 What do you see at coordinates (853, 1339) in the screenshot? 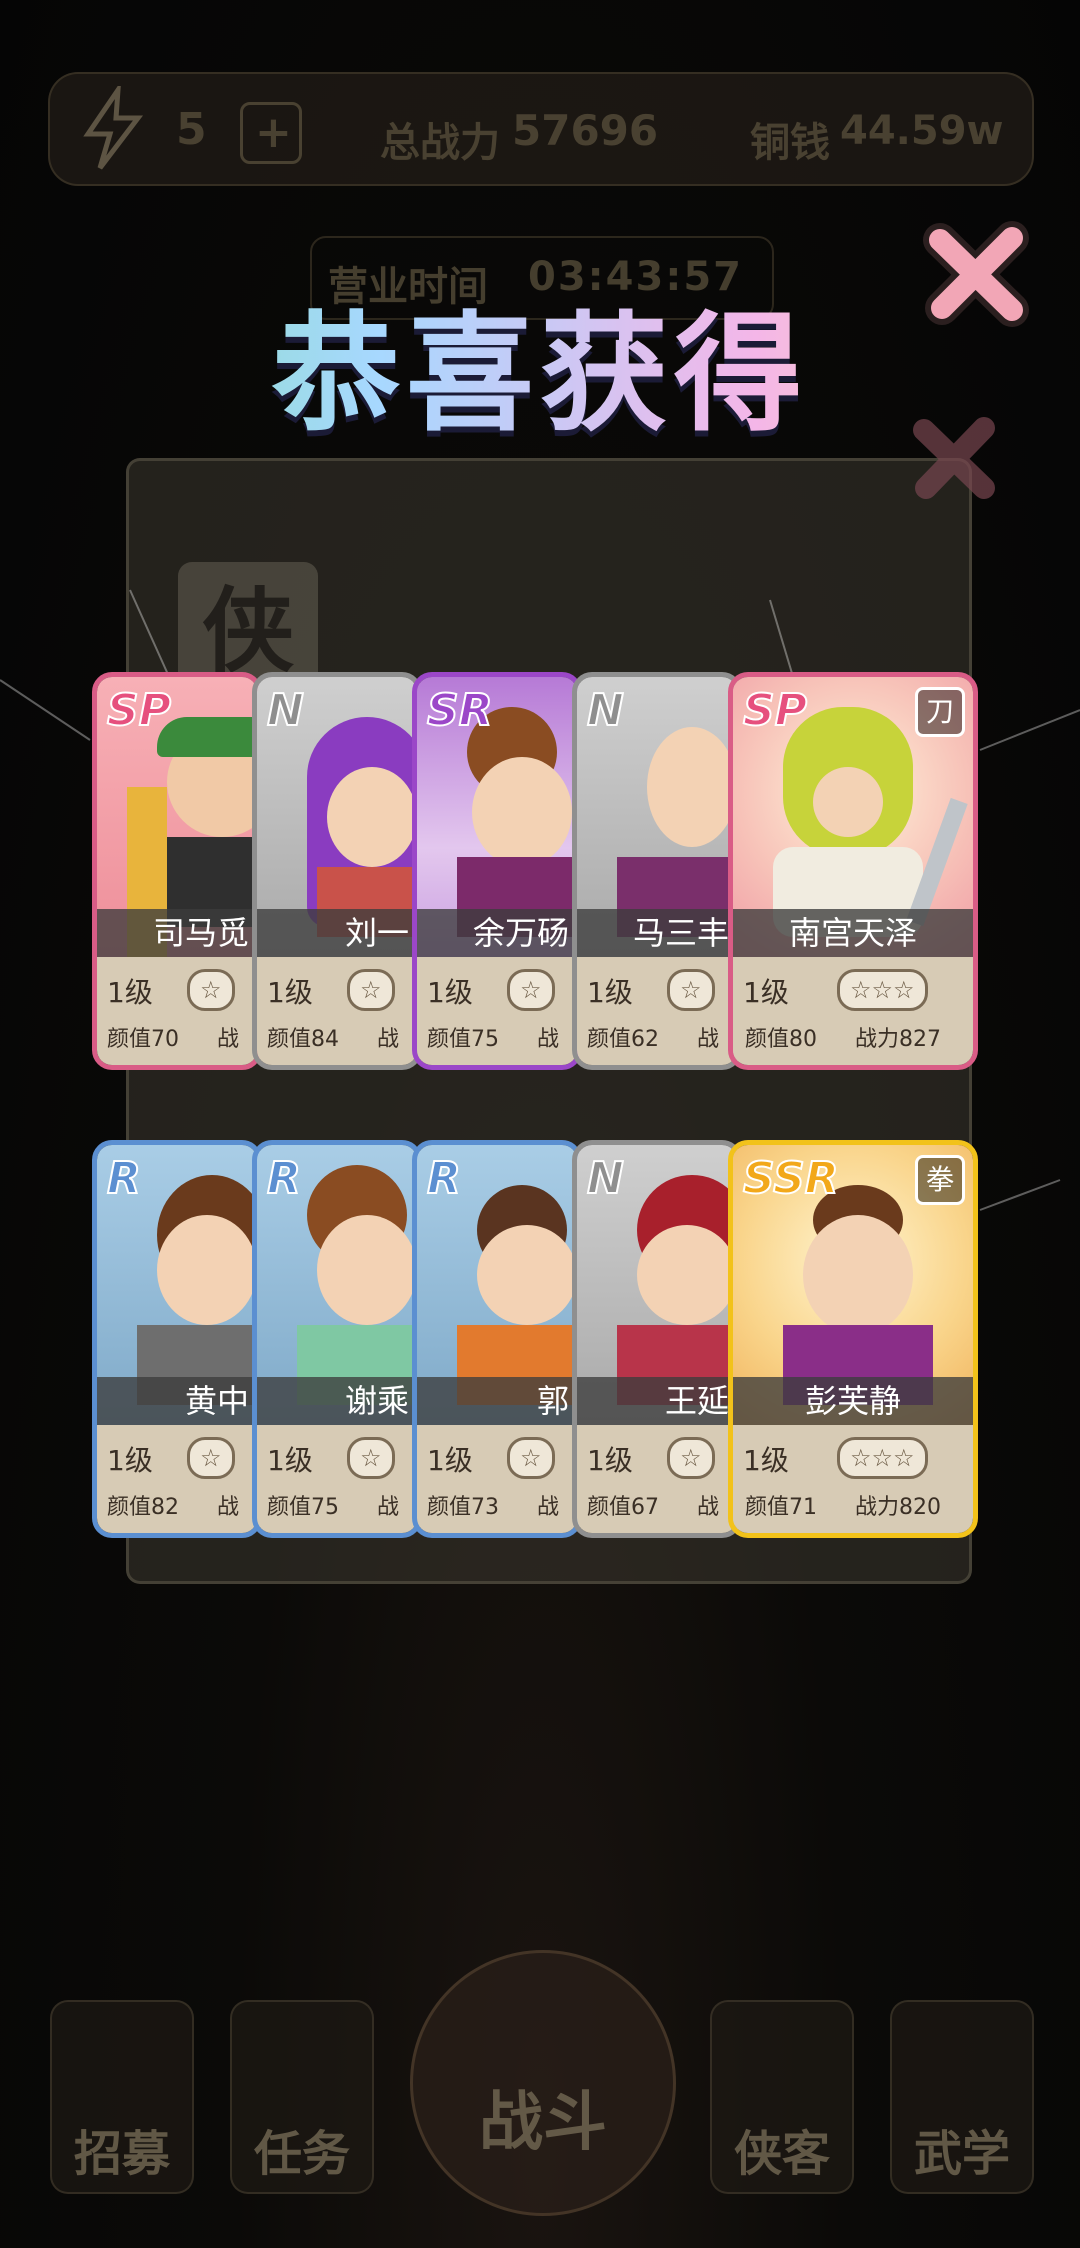
I see `hero-card: SSR 拳 彭芙静 1级 ☆☆☆ 颜值71 战力820` at bounding box center [853, 1339].